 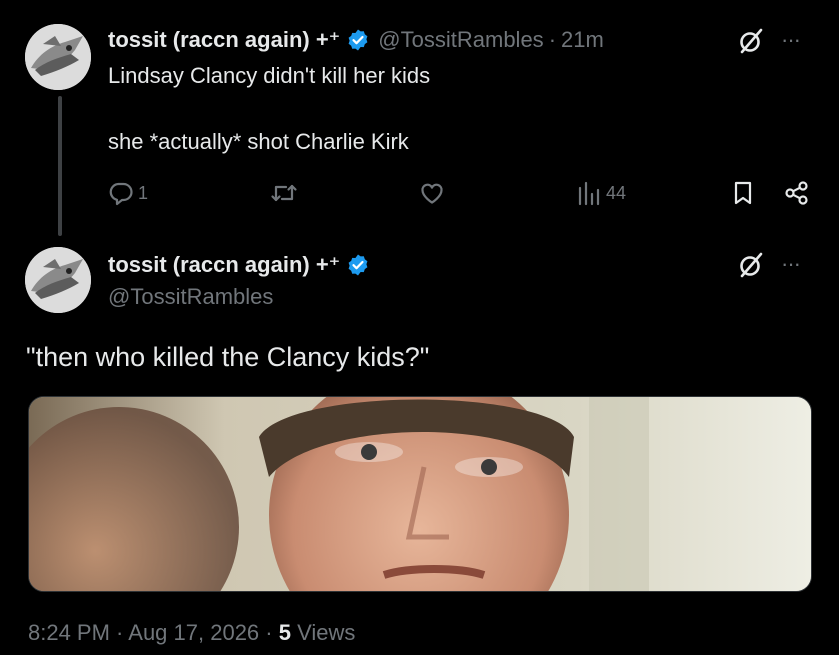 What do you see at coordinates (284, 632) in the screenshot?
I see `views-count: 5` at bounding box center [284, 632].